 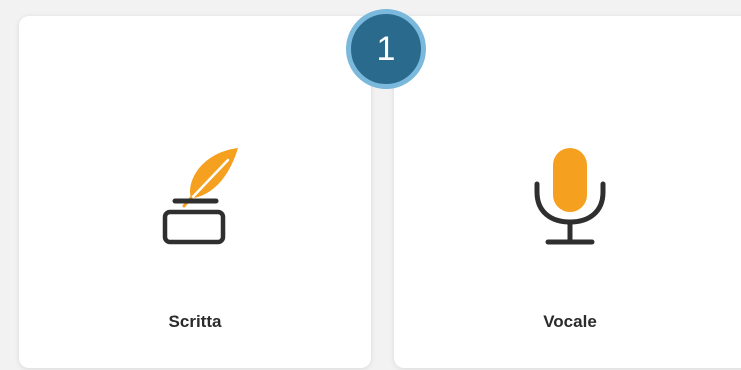 I want to click on option-label-written: Scritta, so click(x=195, y=321).